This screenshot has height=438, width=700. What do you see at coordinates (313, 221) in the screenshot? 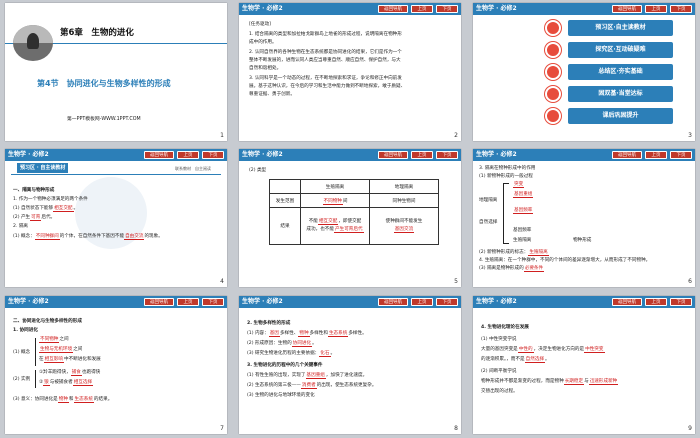
I see `text-fragment: 不能` at bounding box center [313, 221].